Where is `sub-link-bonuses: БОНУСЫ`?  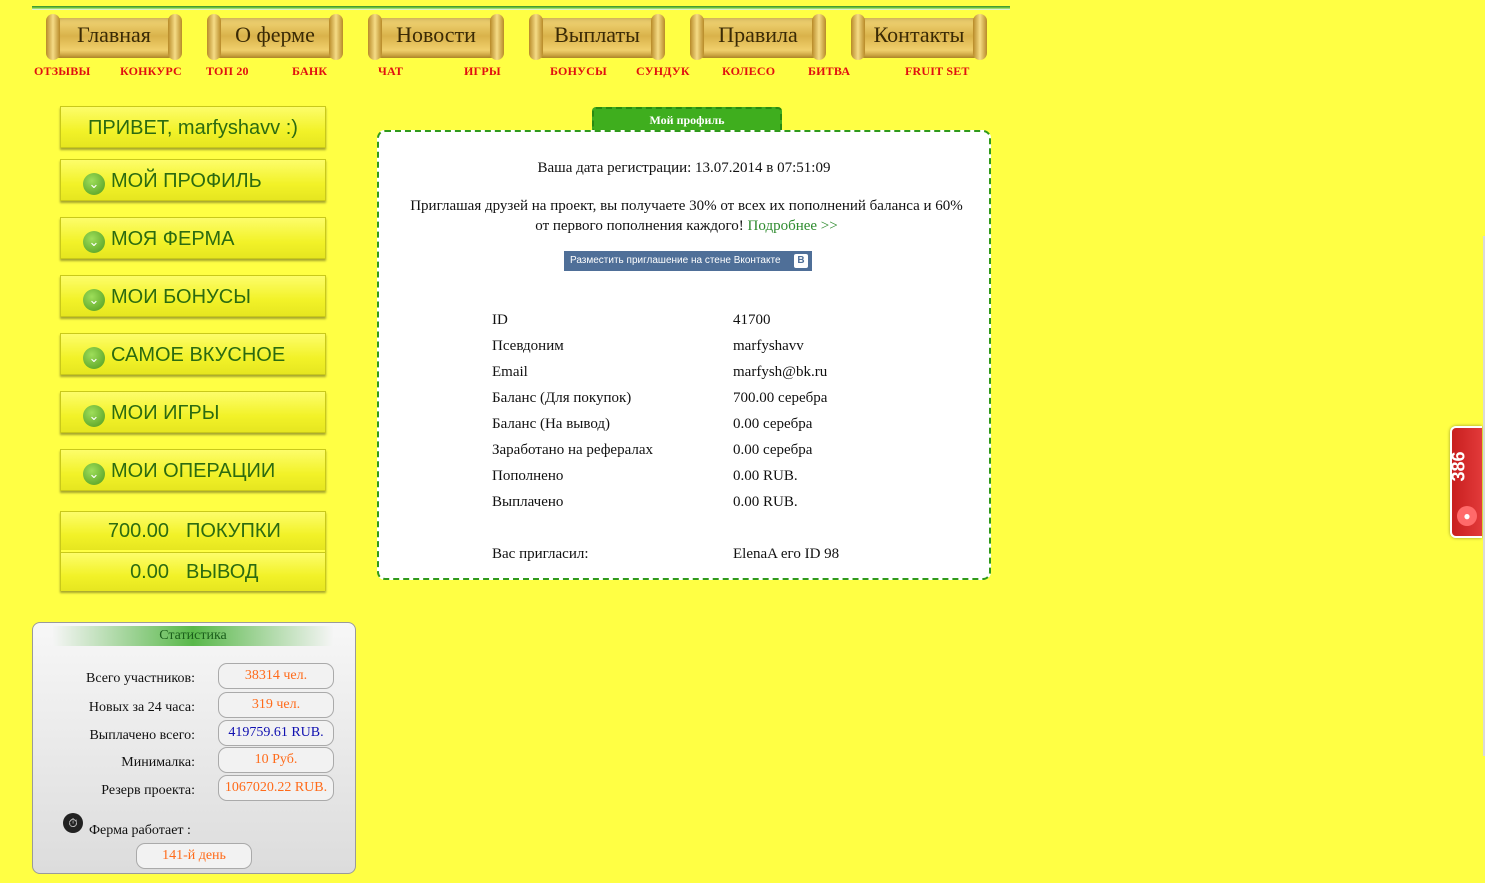 sub-link-bonuses: БОНУСЫ is located at coordinates (578, 71).